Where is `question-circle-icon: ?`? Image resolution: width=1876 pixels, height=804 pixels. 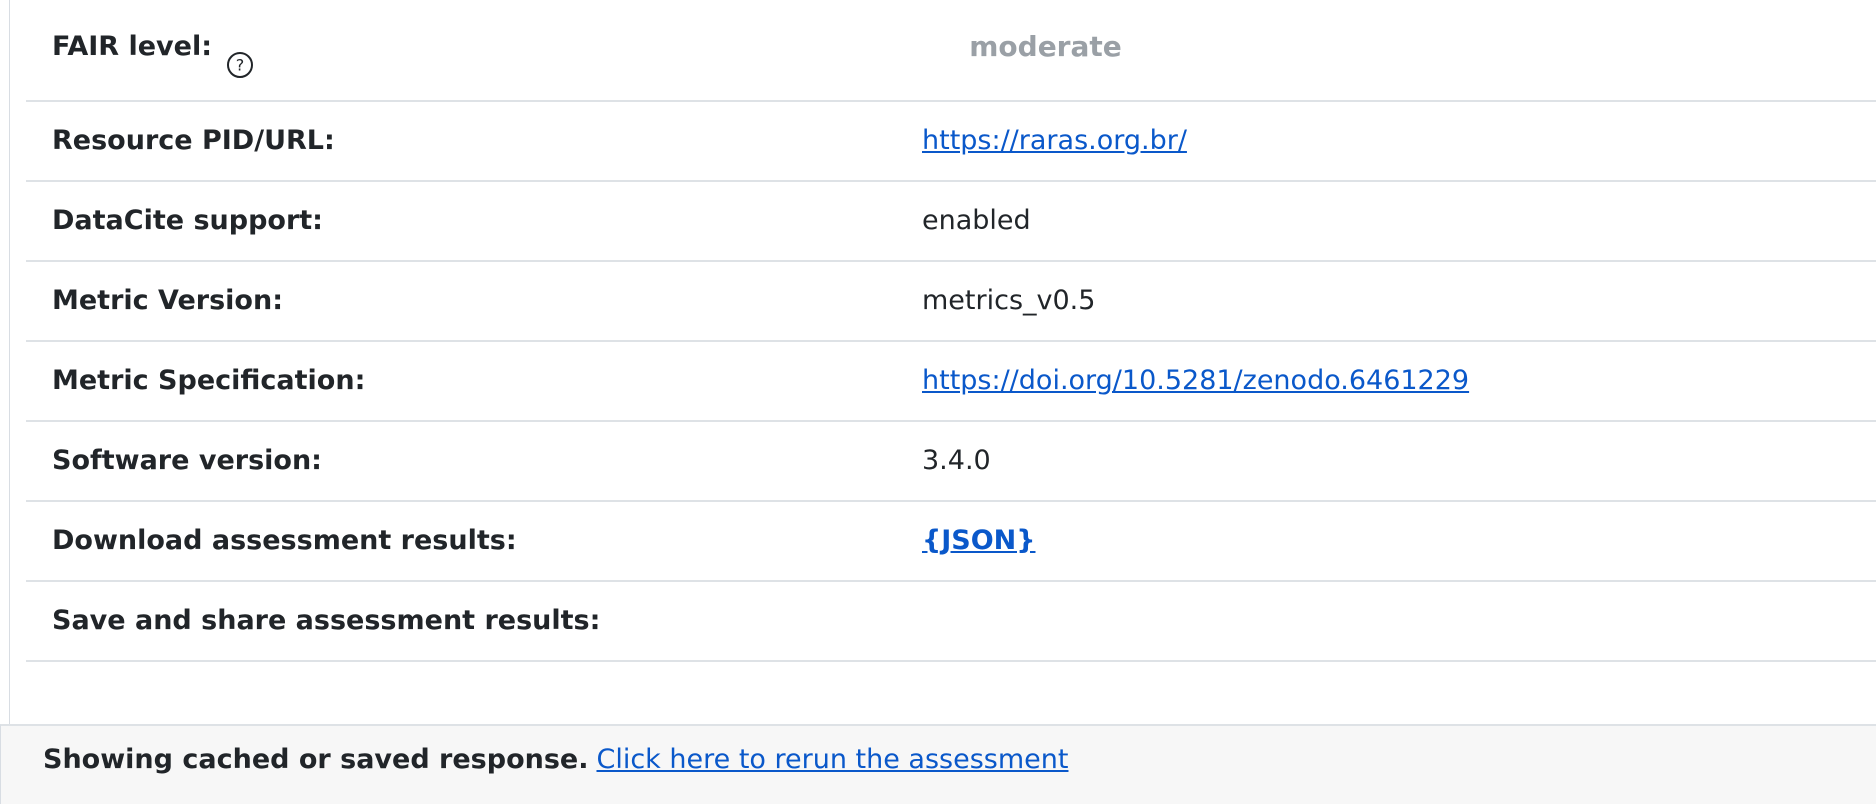
question-circle-icon: ? is located at coordinates (240, 55).